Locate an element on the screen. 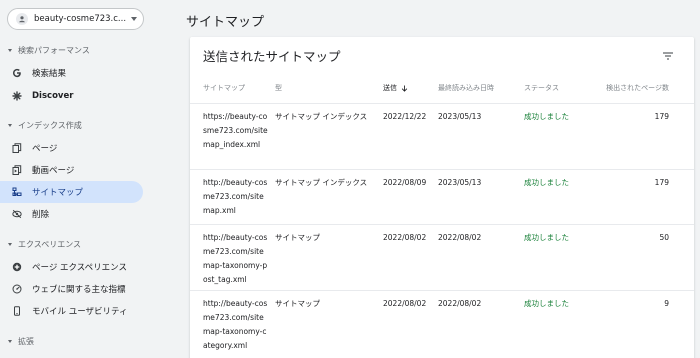  sidebar-item-discover: Discover is located at coordinates (71, 96).